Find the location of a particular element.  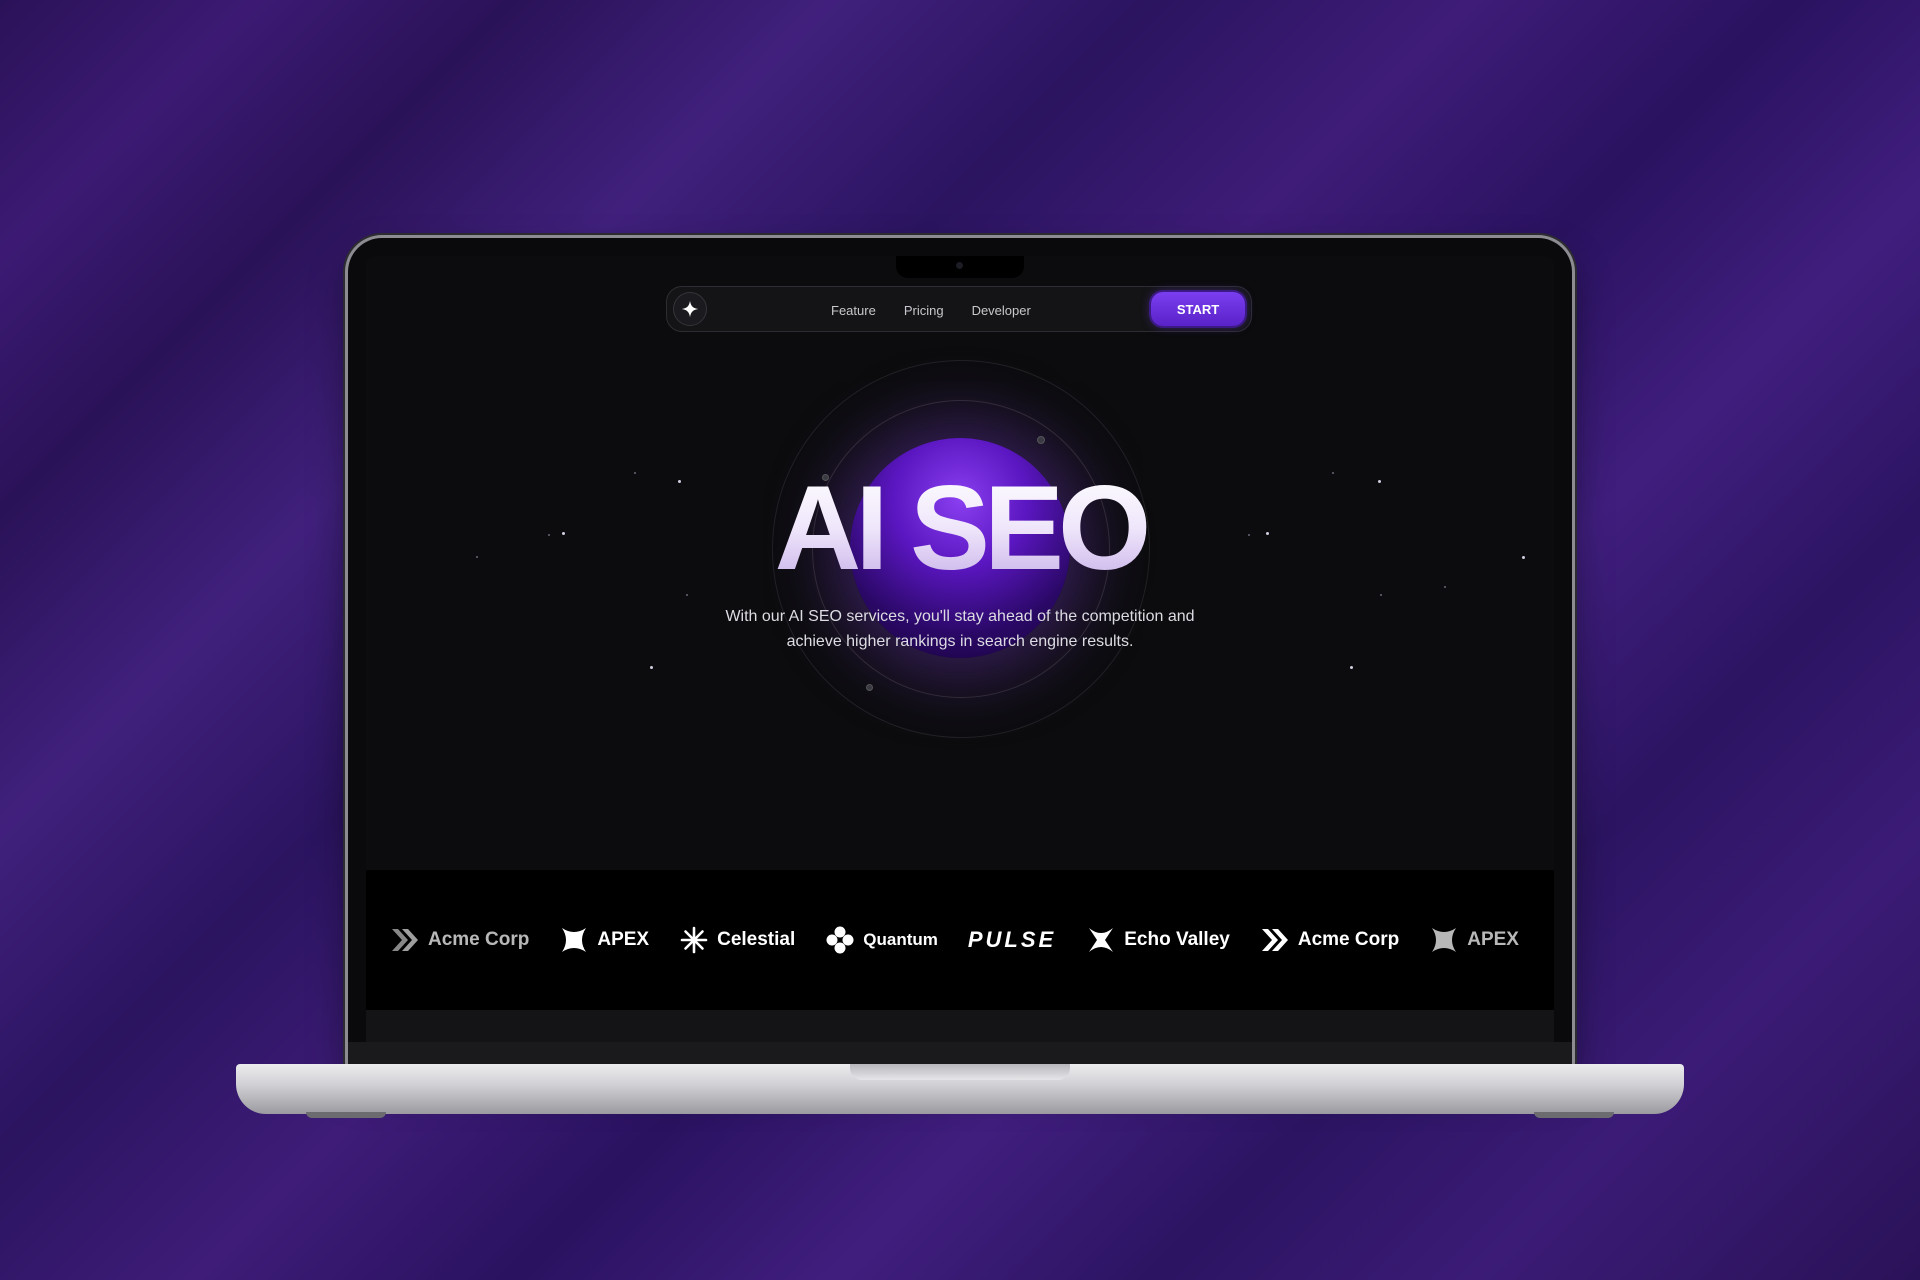

sparkle-icon is located at coordinates (690, 309).